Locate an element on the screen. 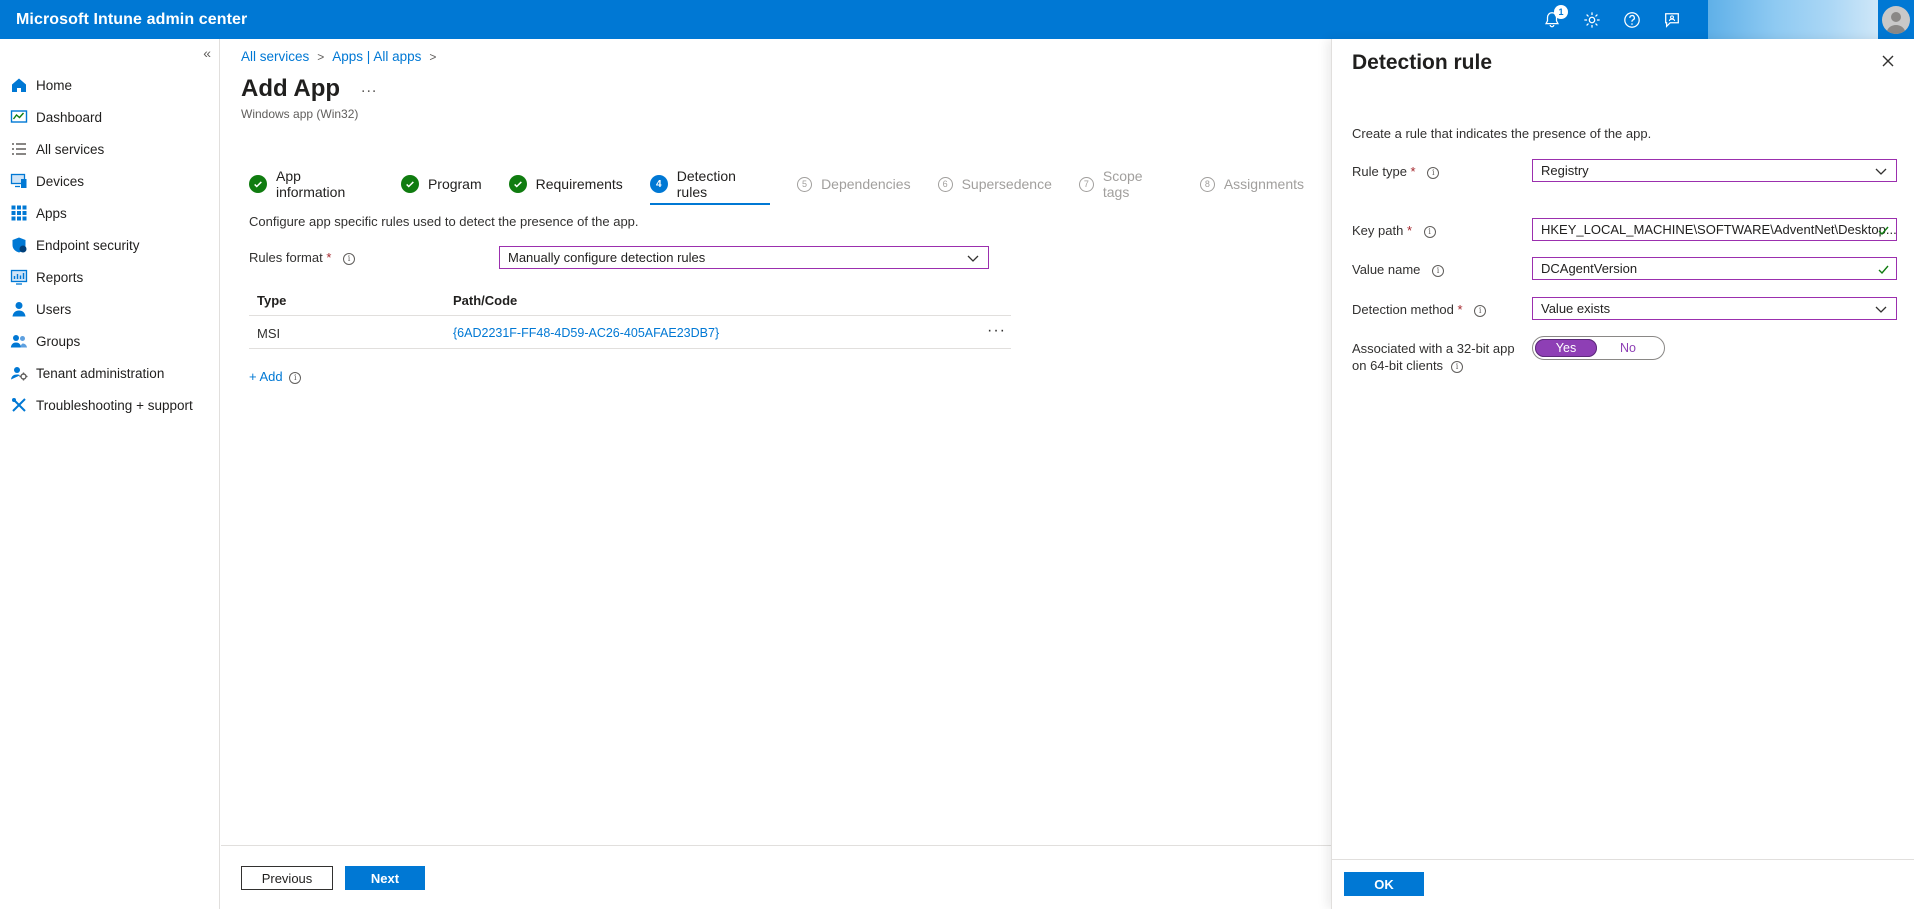 Image resolution: width=1914 pixels, height=909 pixels. avatar-image is located at coordinates (1896, 19).